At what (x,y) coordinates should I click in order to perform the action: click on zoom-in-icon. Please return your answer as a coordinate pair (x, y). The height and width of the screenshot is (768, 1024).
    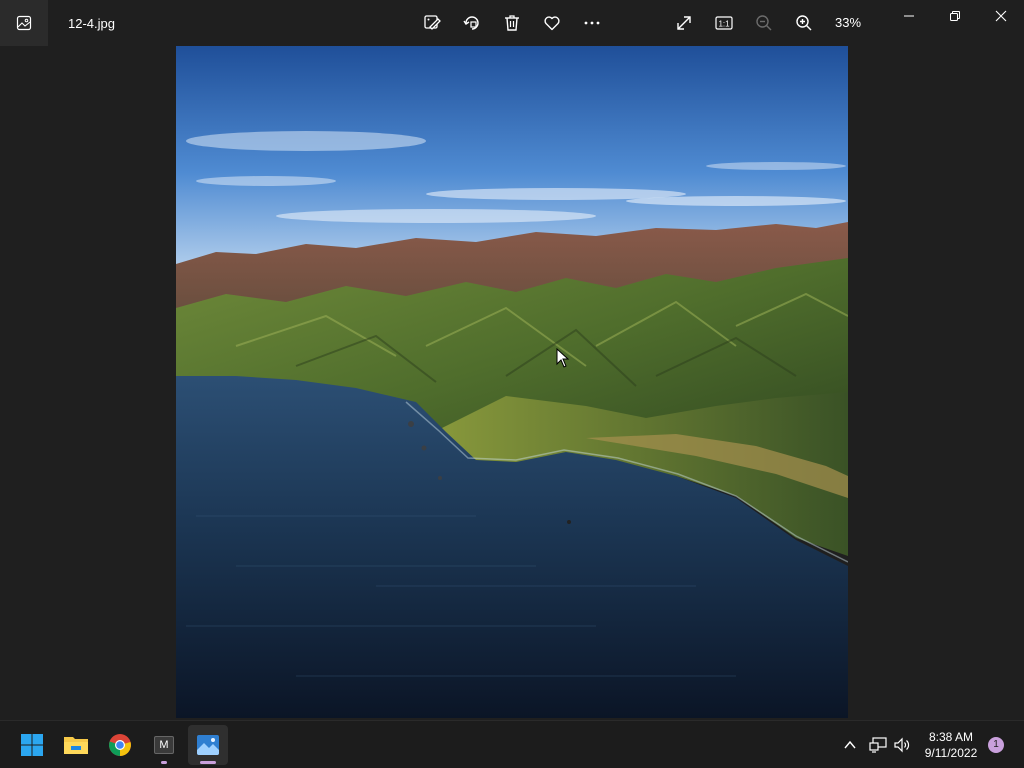
    Looking at the image, I should click on (804, 23).